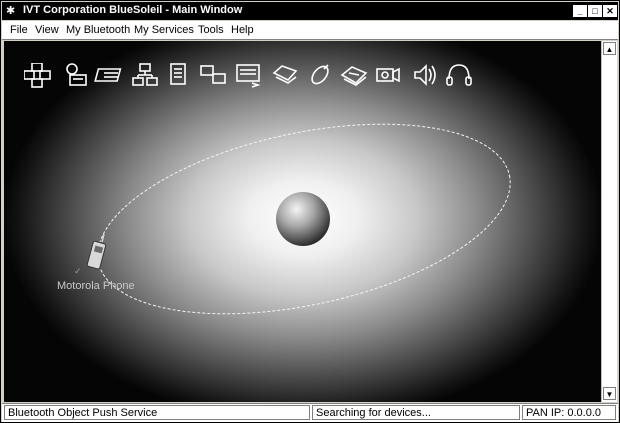  Describe the element at coordinates (96, 251) in the screenshot. I see `mobile-phone-icon` at that location.